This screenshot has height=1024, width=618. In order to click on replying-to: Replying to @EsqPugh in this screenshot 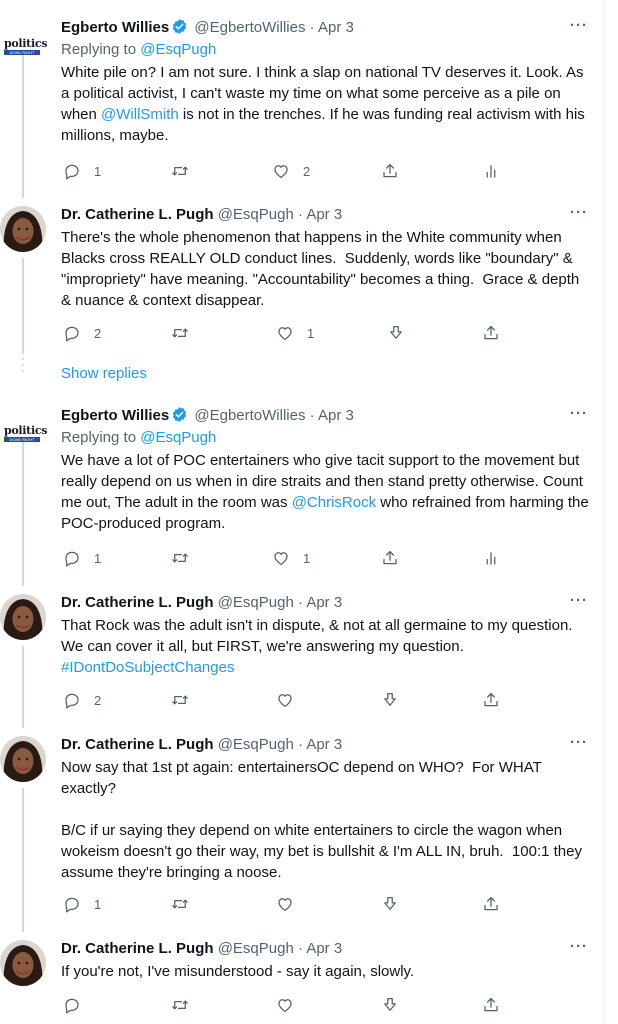, I will do `click(326, 439)`.